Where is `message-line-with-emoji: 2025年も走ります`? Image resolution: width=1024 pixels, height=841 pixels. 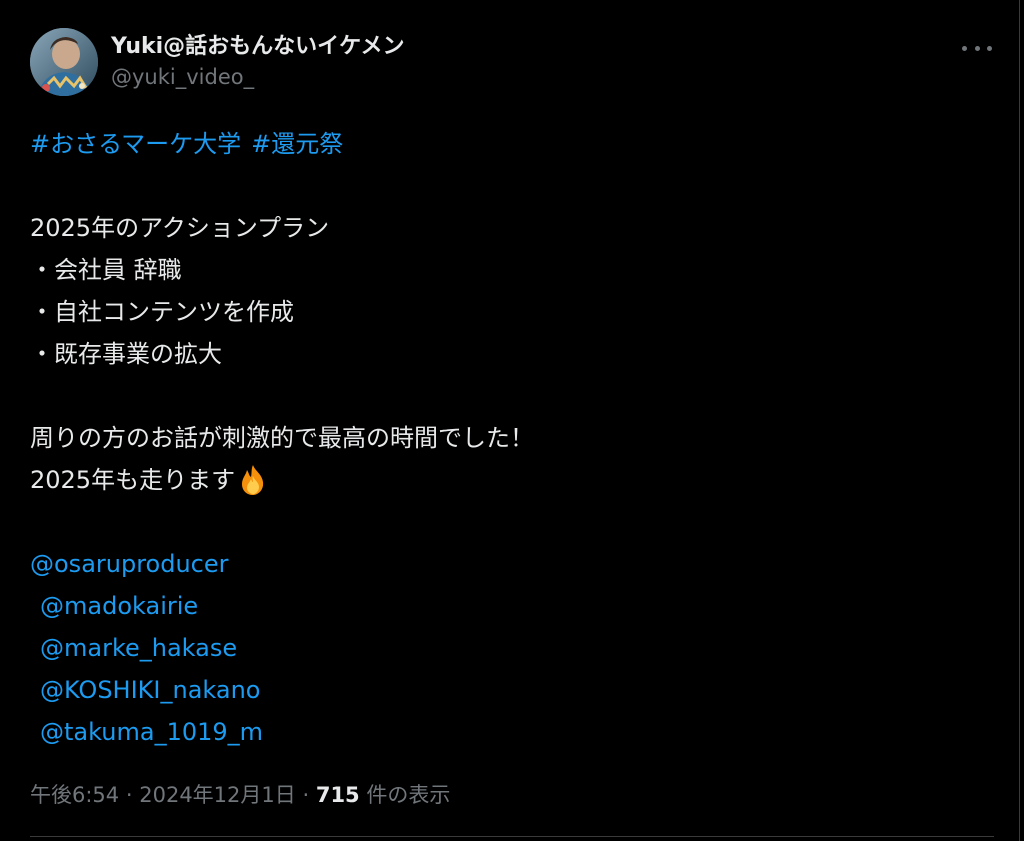 message-line-with-emoji: 2025年も走ります is located at coordinates (512, 480).